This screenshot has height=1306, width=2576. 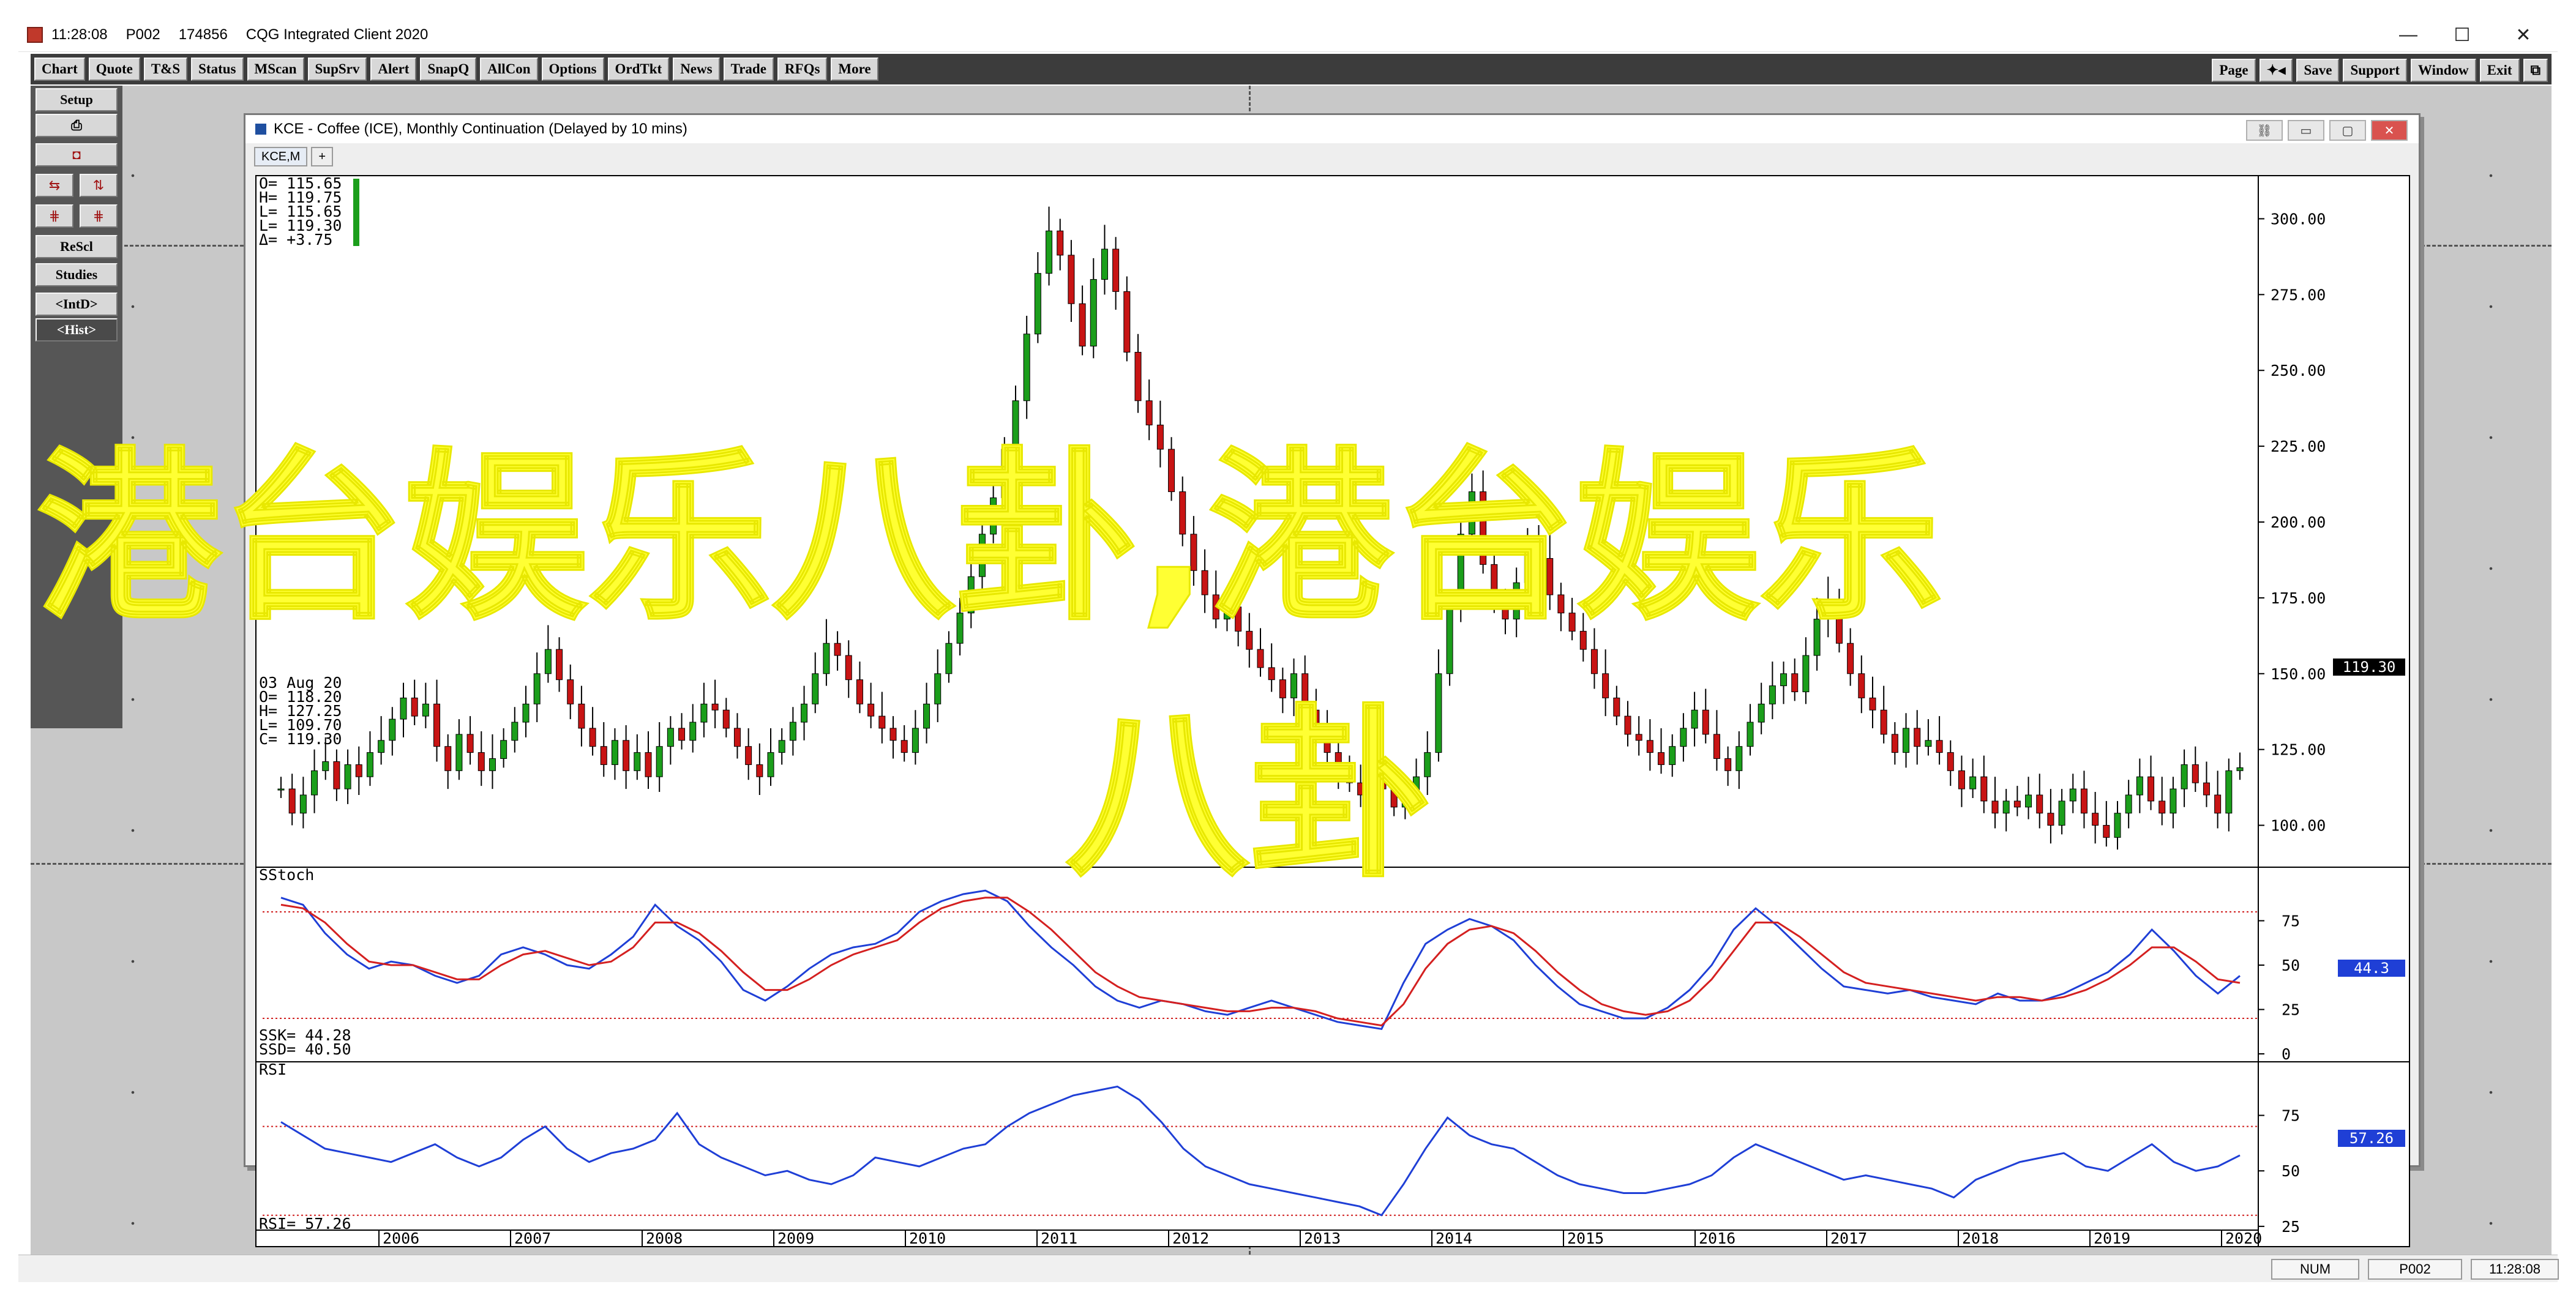 What do you see at coordinates (59, 69) in the screenshot?
I see `toolbar-chart-button: Chart` at bounding box center [59, 69].